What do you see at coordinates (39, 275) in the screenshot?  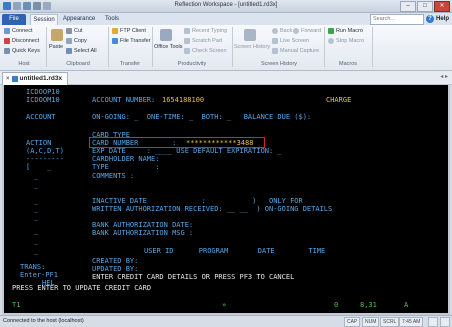 I see `enter-pf1-label: Enter-PF1` at bounding box center [39, 275].